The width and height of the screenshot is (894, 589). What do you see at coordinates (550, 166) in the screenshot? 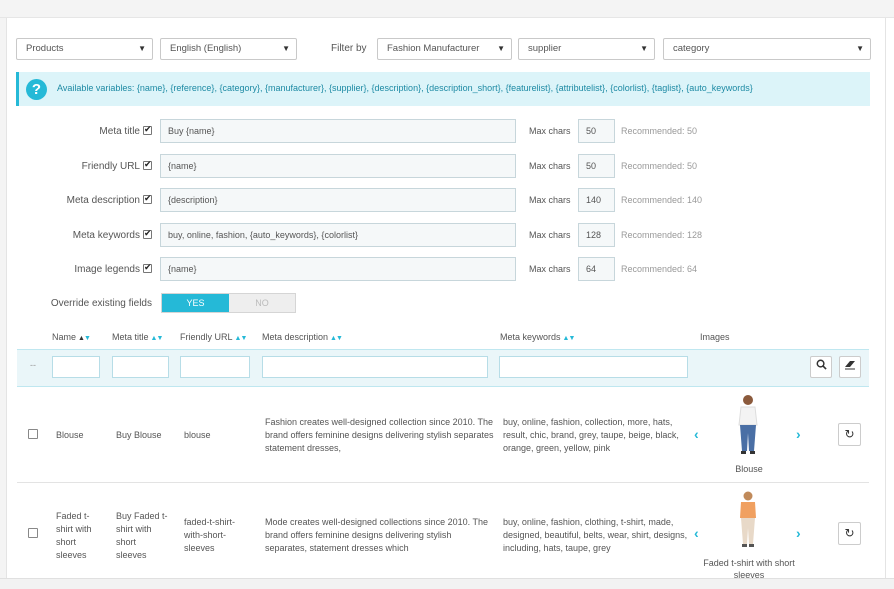
I see `friendly-url-max-label: Max chars` at bounding box center [550, 166].